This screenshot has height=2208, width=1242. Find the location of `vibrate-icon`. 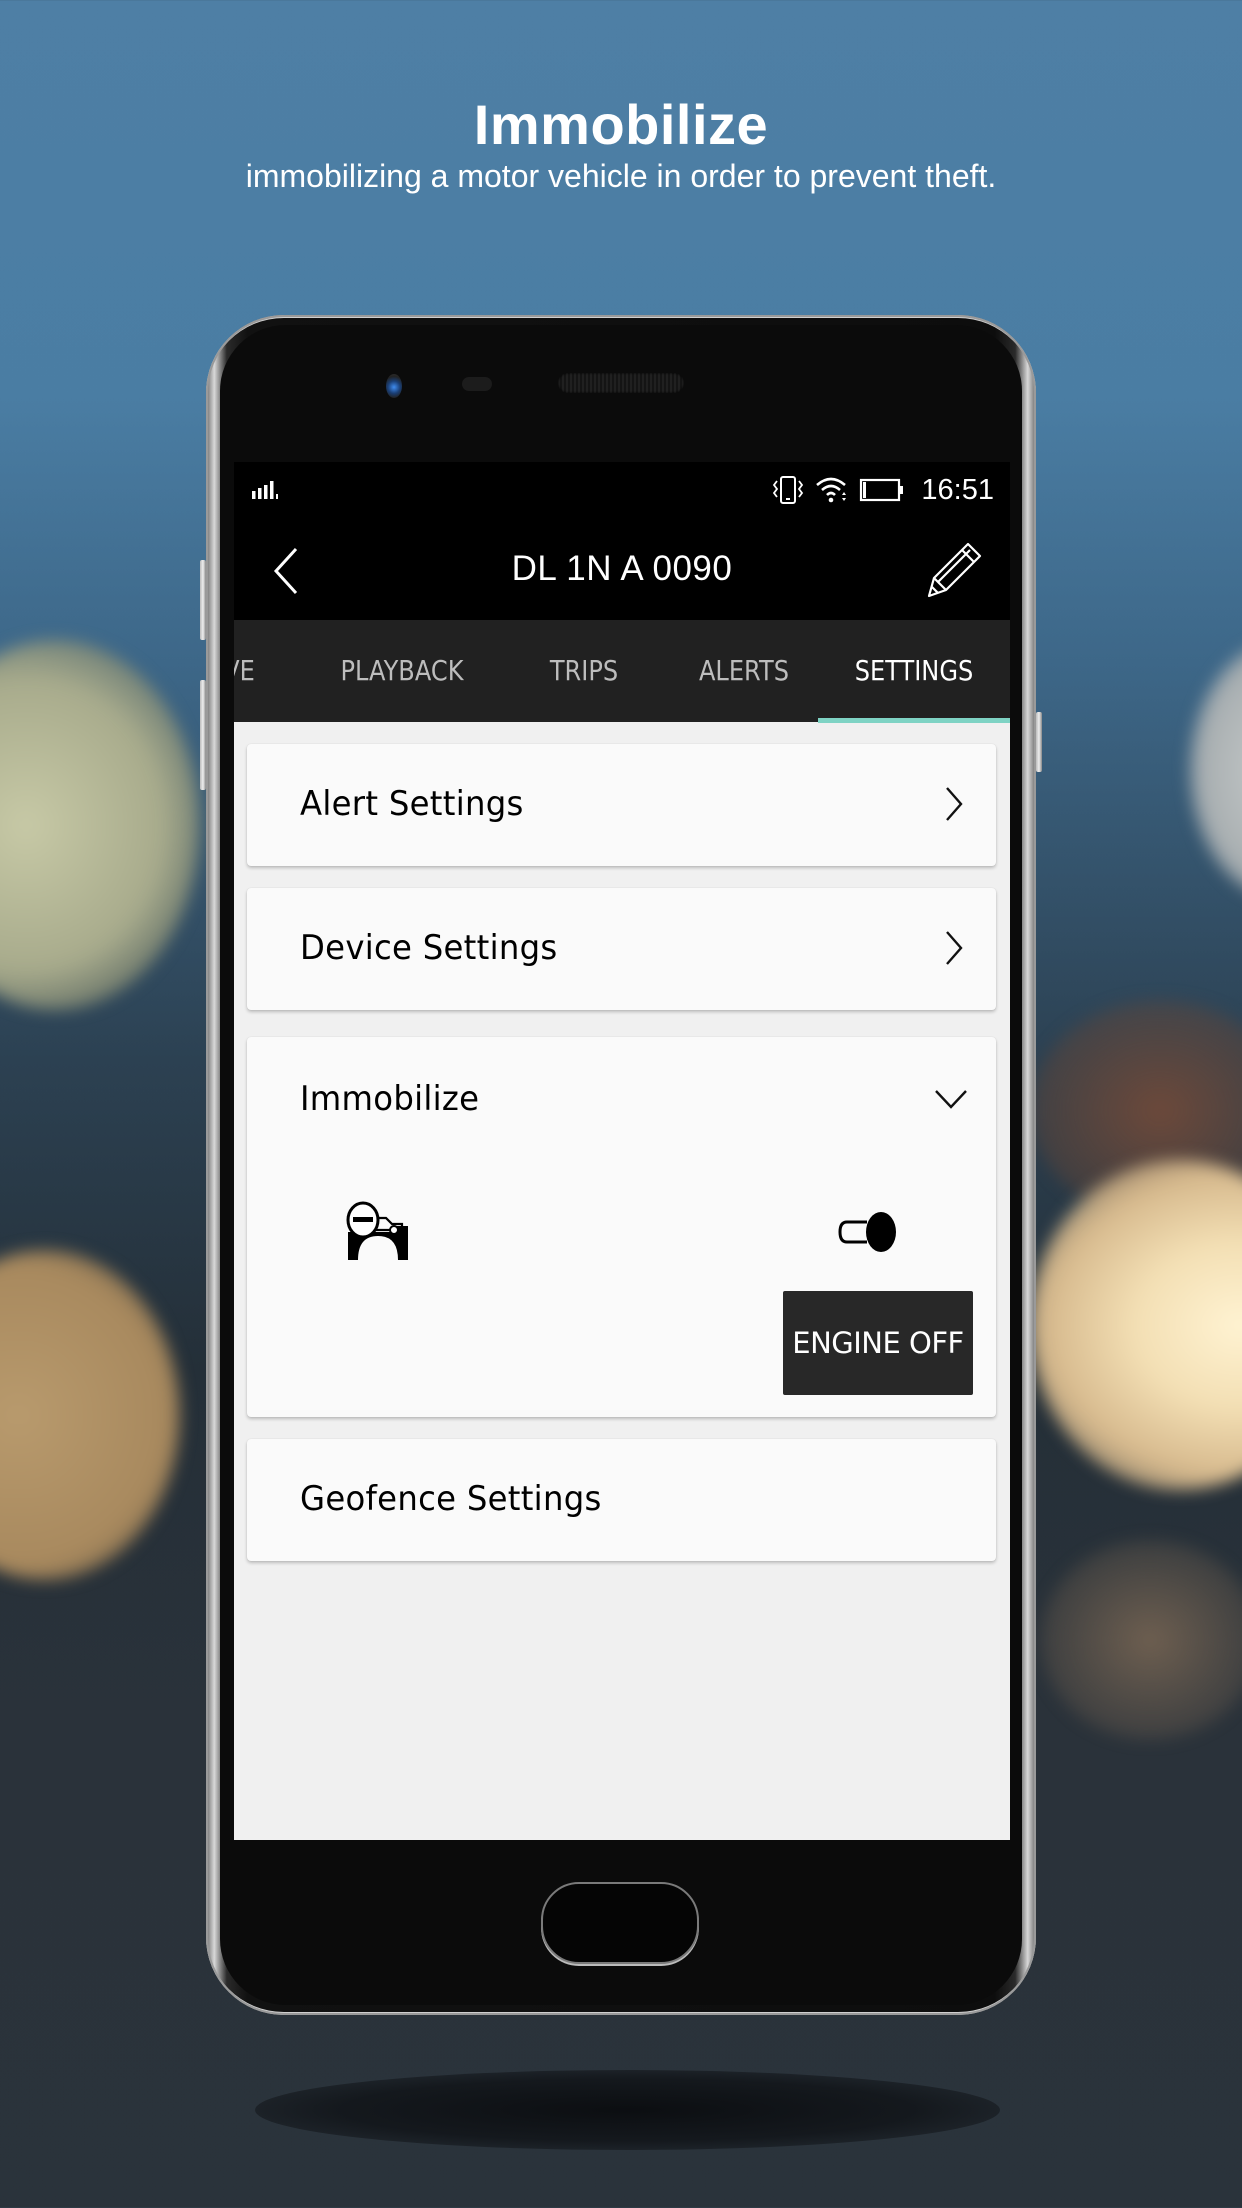

vibrate-icon is located at coordinates (788, 490).